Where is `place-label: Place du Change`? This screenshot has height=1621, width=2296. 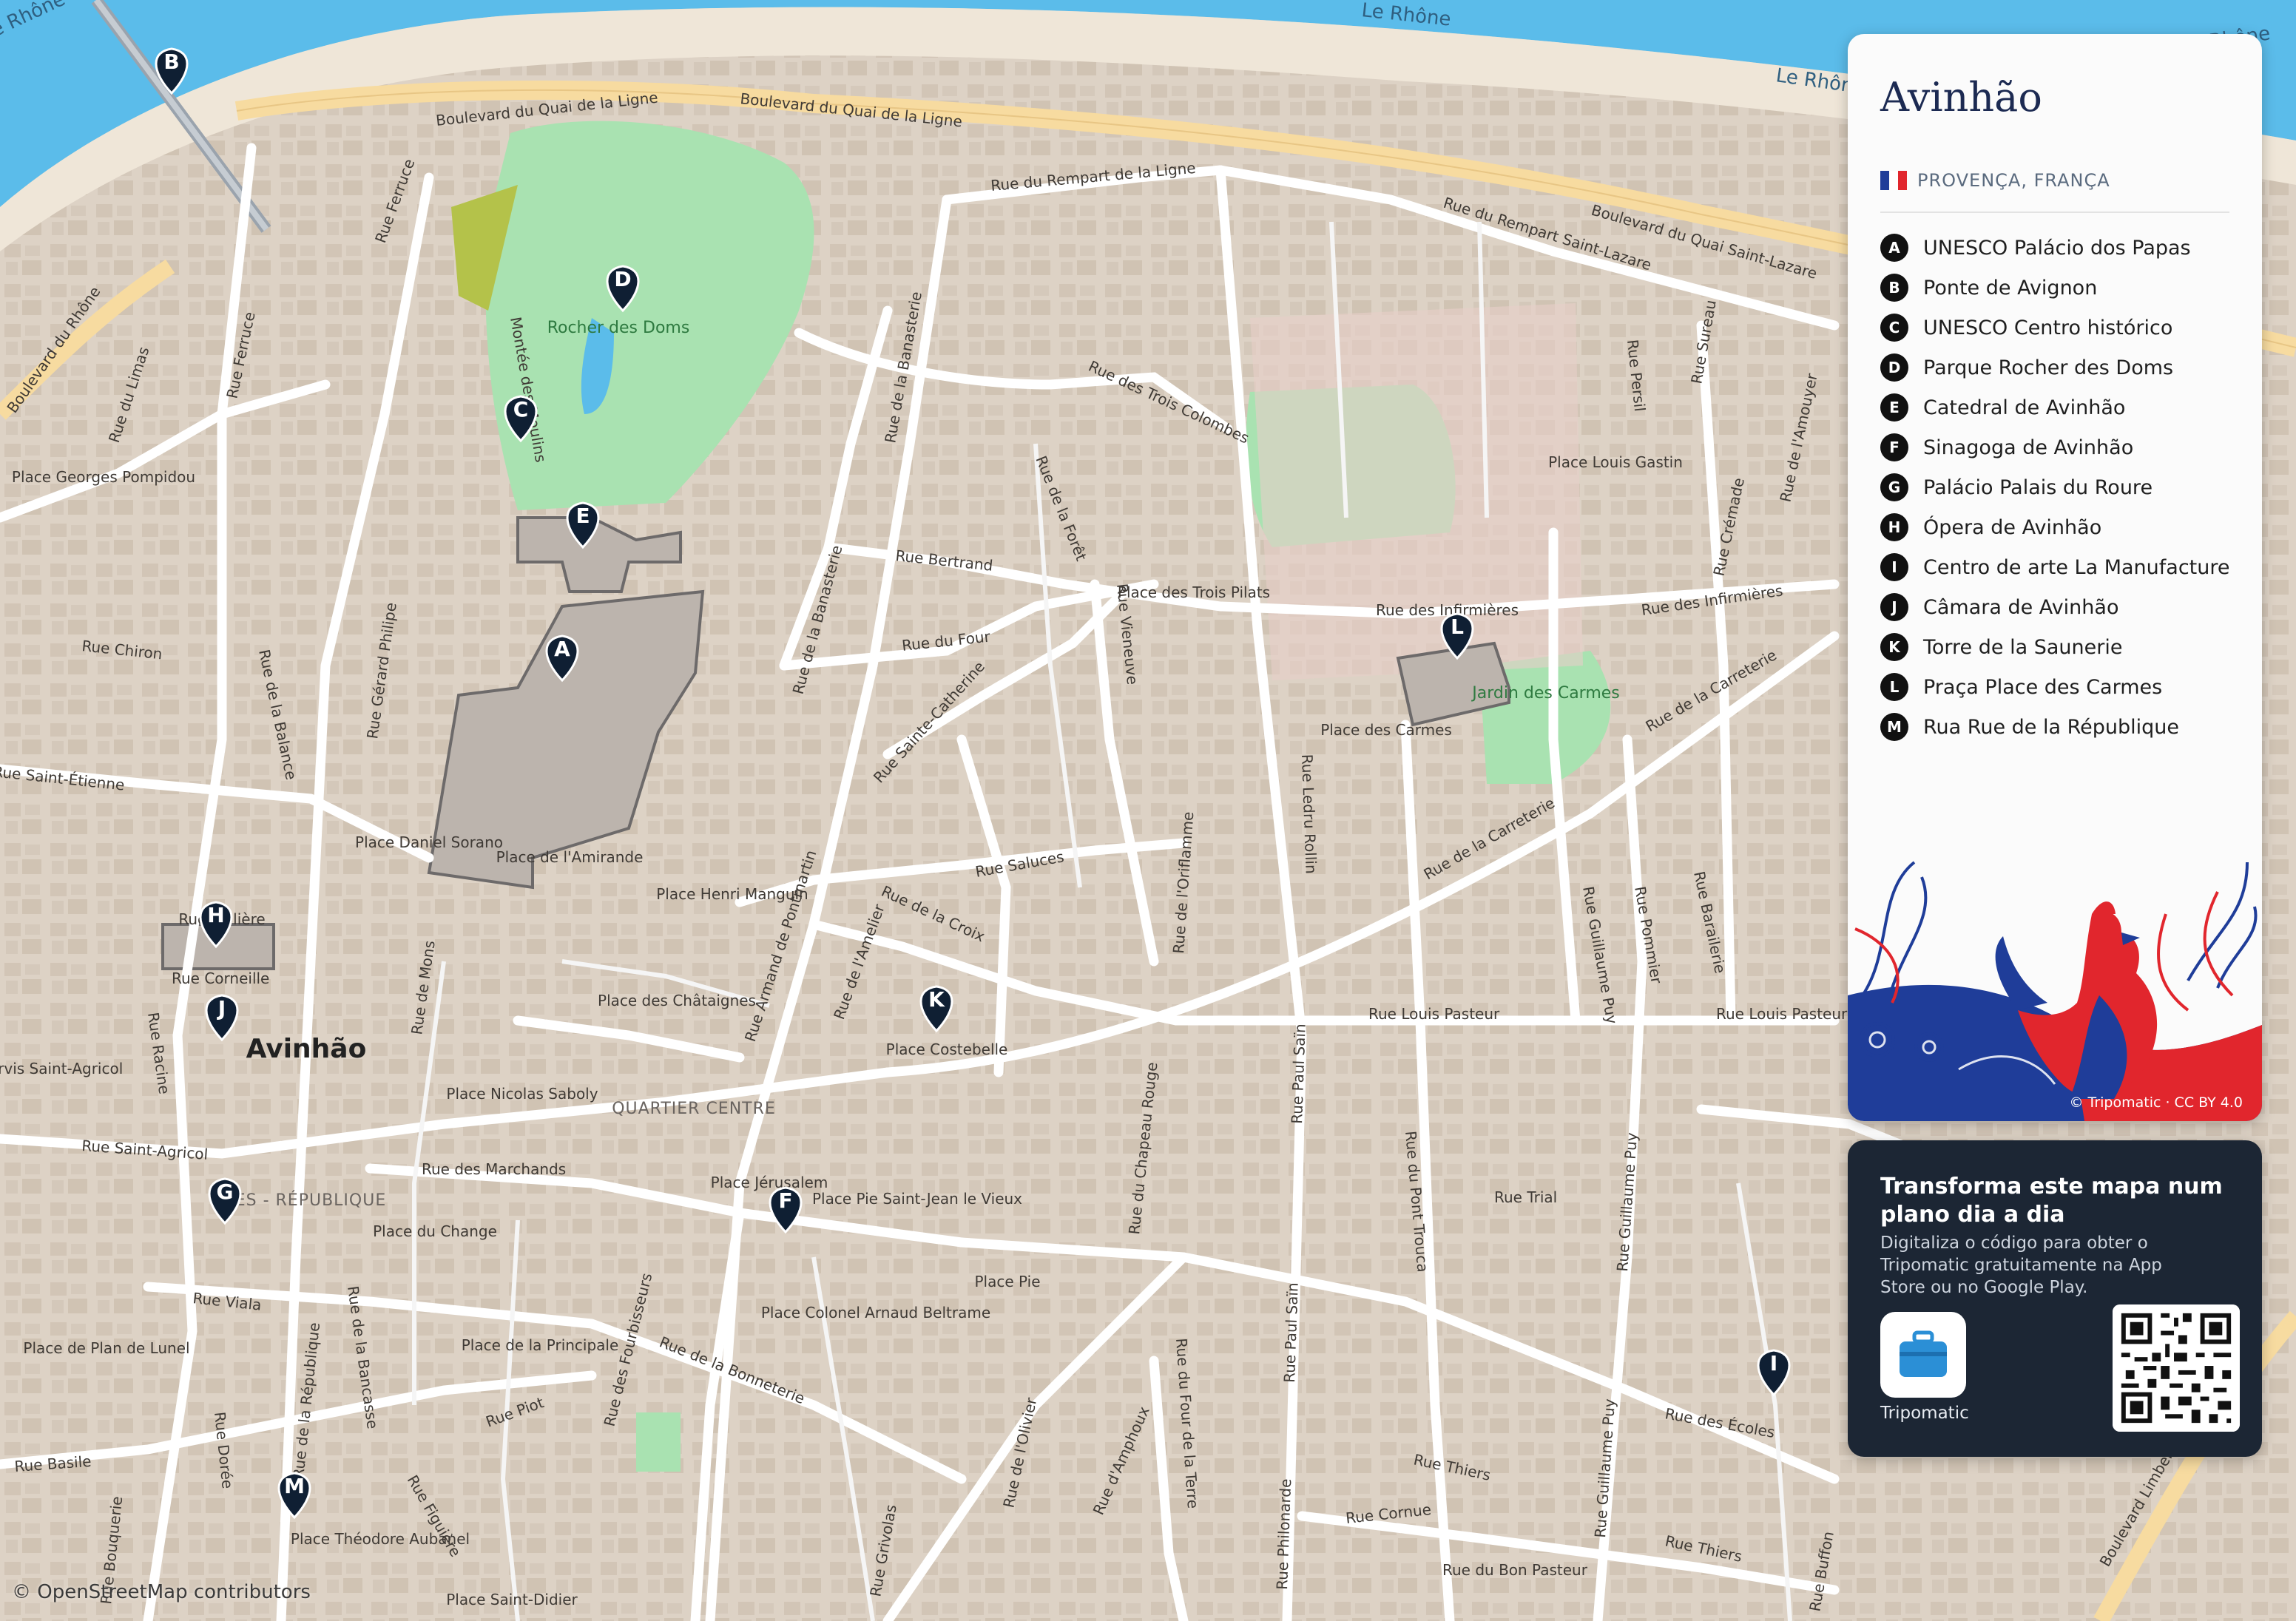 place-label: Place du Change is located at coordinates (435, 1231).